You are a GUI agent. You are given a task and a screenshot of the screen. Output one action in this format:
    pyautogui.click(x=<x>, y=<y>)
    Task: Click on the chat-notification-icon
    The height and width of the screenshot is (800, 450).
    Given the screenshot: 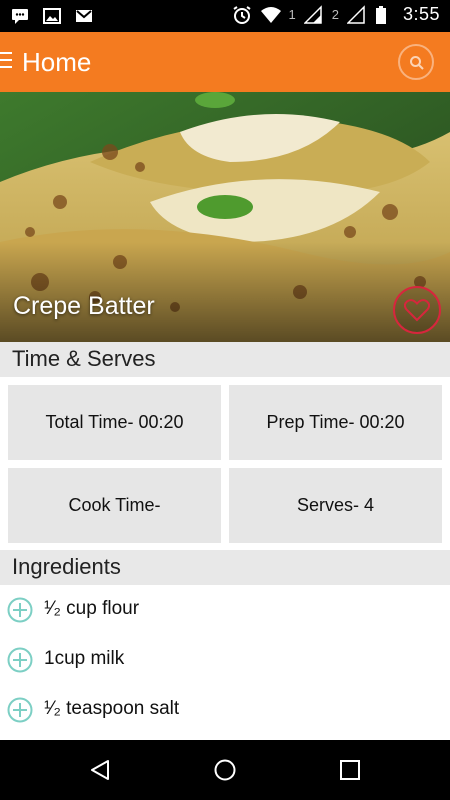 What is the action you would take?
    pyautogui.click(x=20, y=16)
    